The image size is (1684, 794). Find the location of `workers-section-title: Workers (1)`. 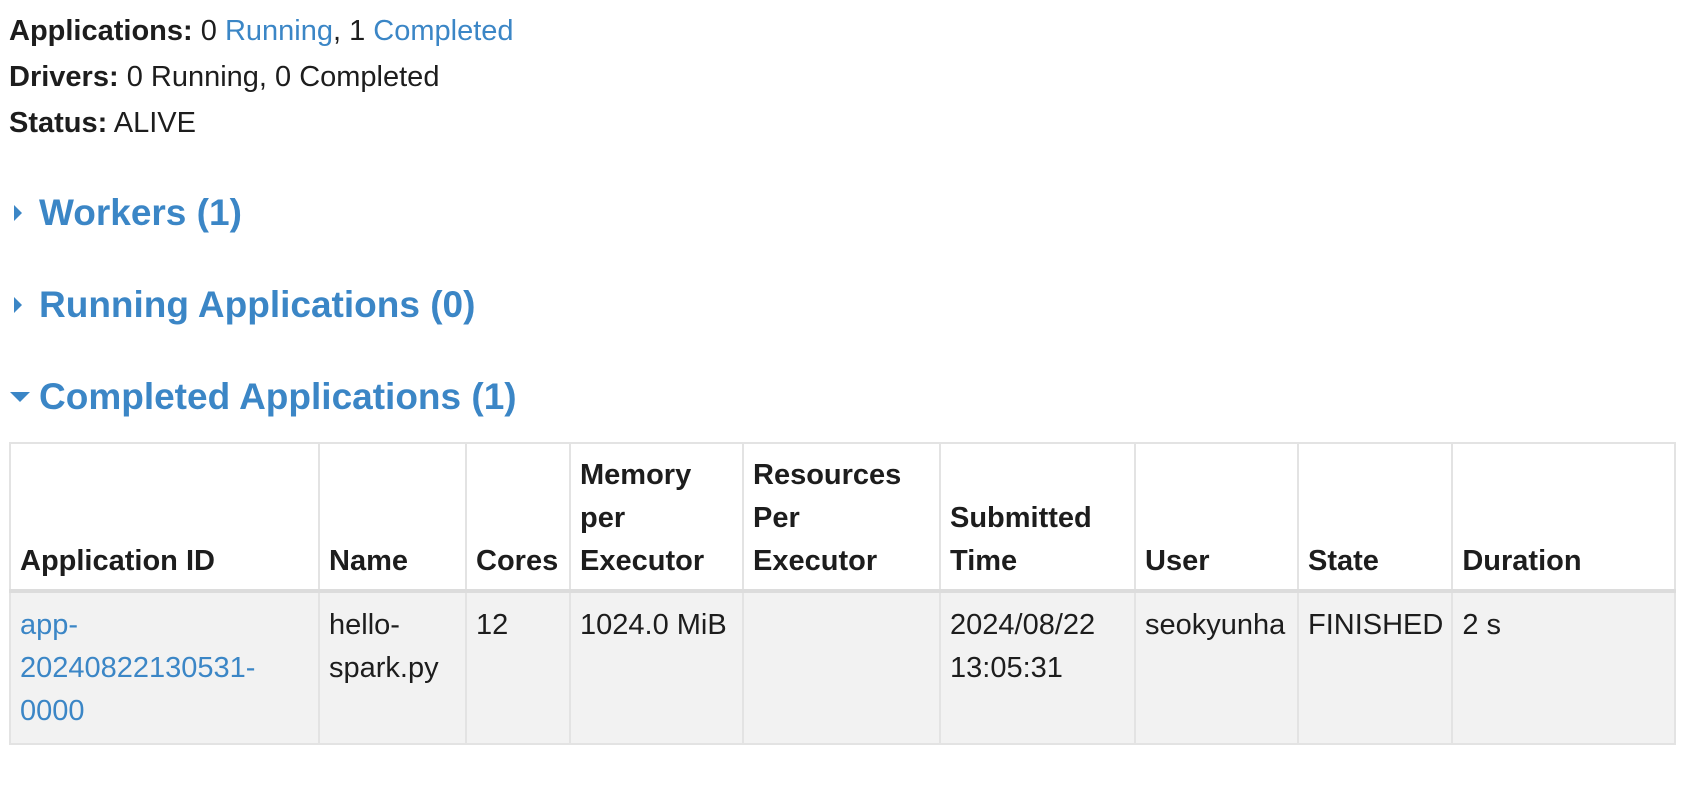

workers-section-title: Workers (1) is located at coordinates (140, 213).